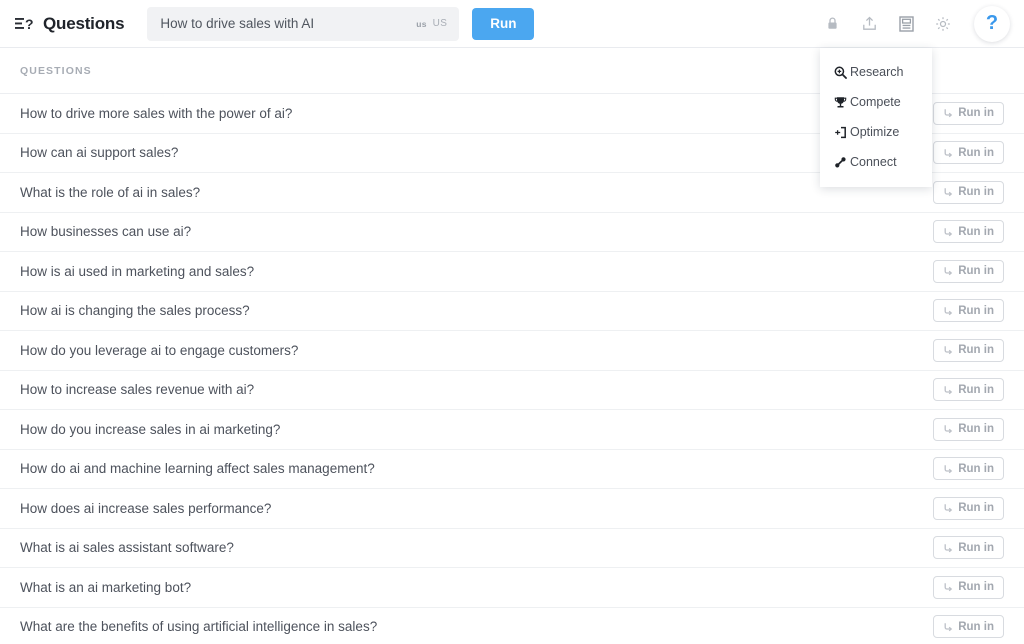 The image size is (1024, 644). I want to click on menu-item-label: Research, so click(877, 72).